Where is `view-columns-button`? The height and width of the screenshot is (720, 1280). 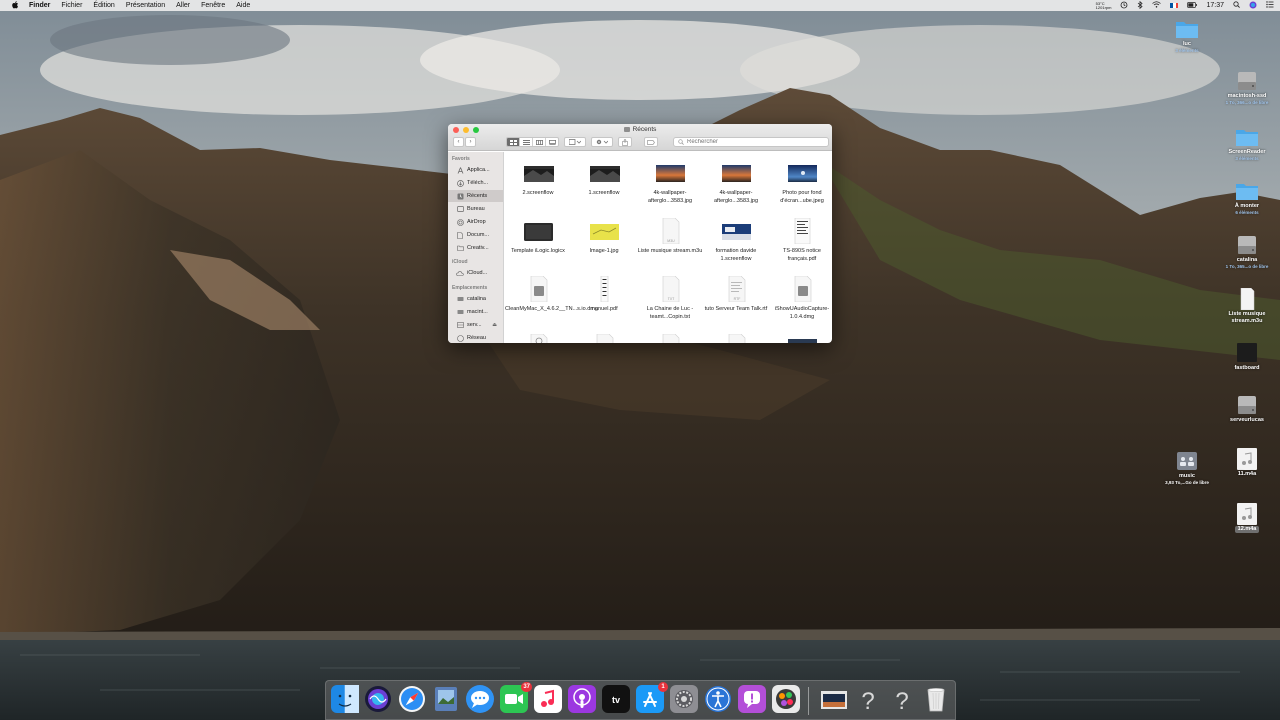
view-columns-button is located at coordinates (539, 142).